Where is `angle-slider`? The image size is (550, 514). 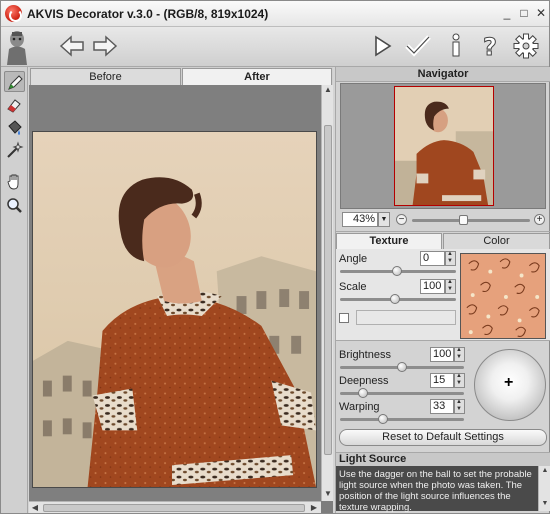
angle-slider is located at coordinates (398, 271).